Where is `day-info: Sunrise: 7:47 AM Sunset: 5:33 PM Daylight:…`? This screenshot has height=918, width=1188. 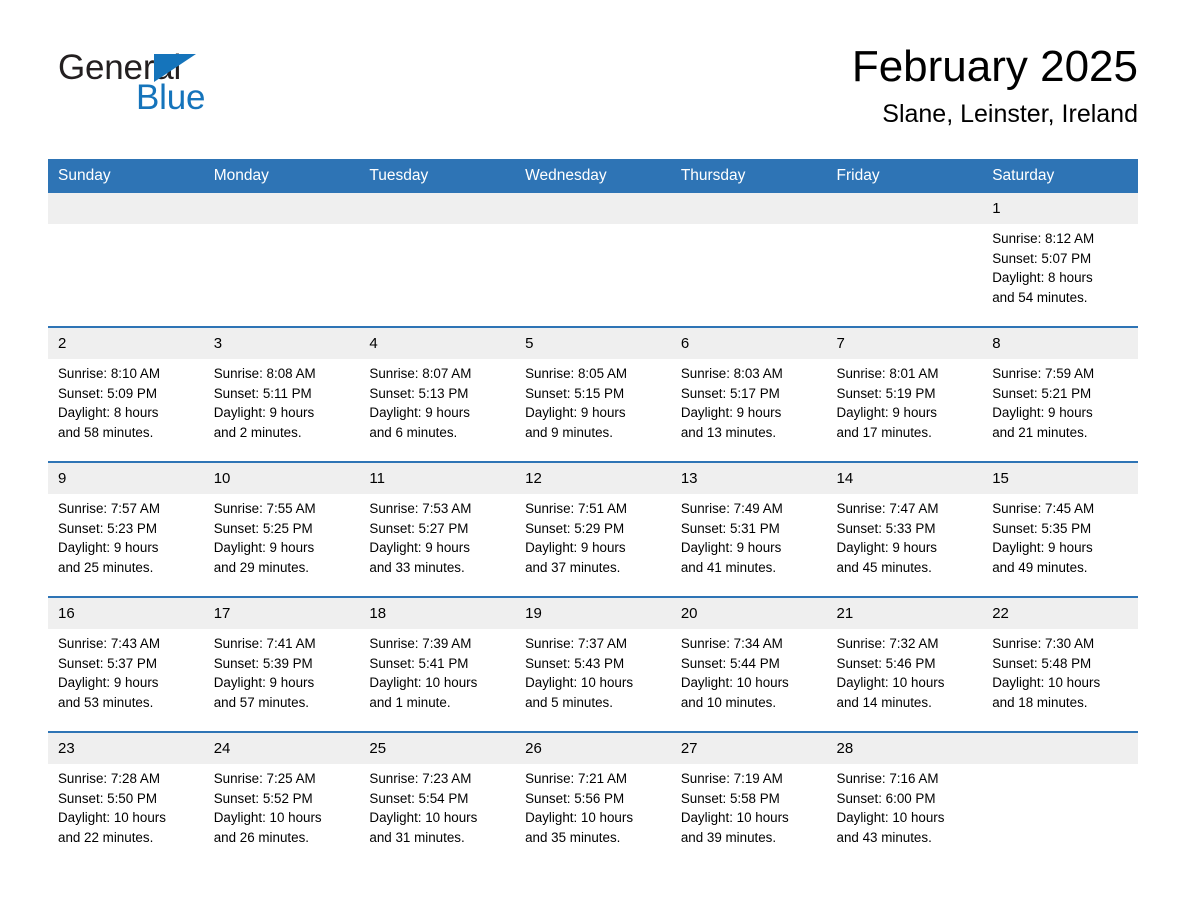
day-info: Sunrise: 7:47 AM Sunset: 5:33 PM Daylight:… is located at coordinates (905, 536).